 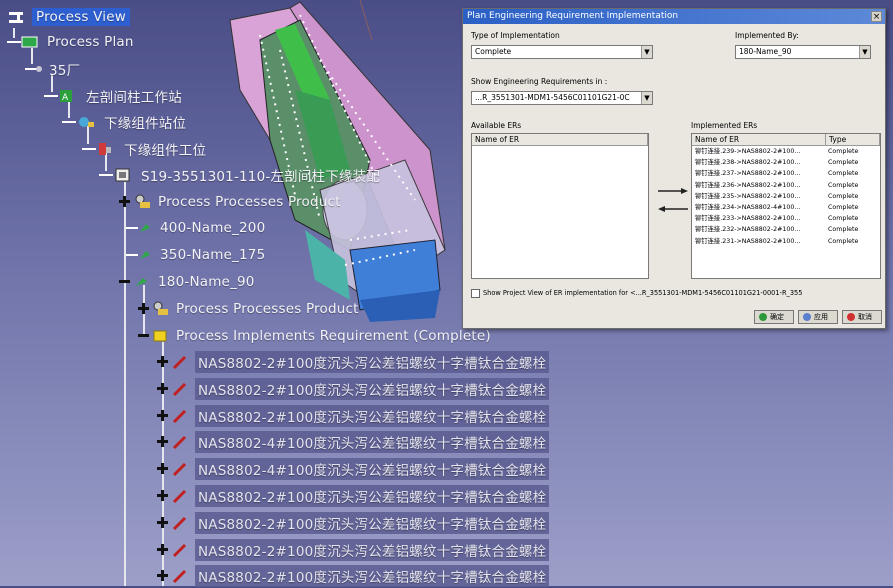 I want to click on col-header-name: Name of ER, so click(x=759, y=139).